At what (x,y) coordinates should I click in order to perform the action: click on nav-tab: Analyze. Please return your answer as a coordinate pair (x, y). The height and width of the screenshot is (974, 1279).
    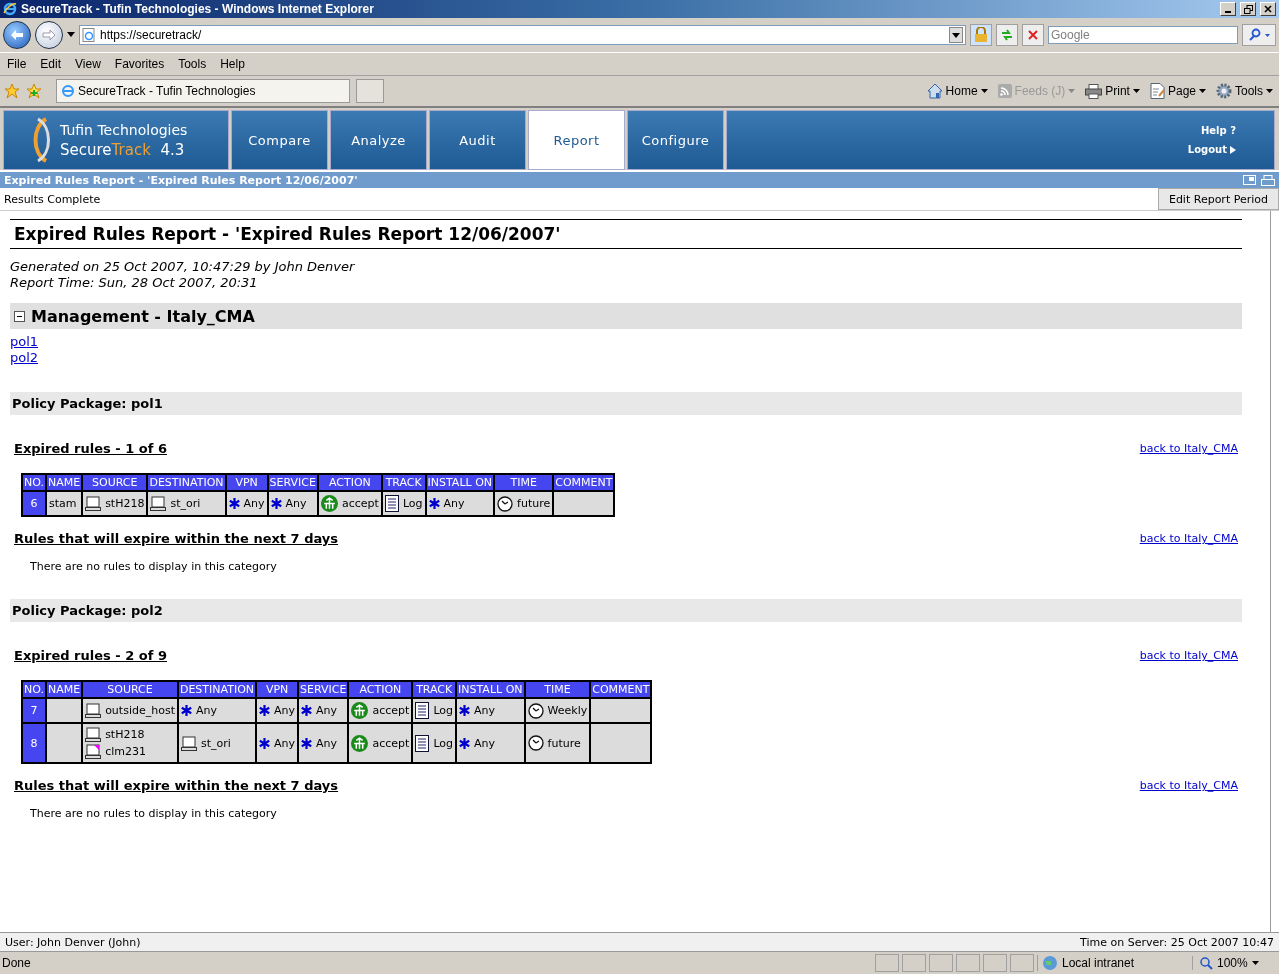
    Looking at the image, I should click on (378, 140).